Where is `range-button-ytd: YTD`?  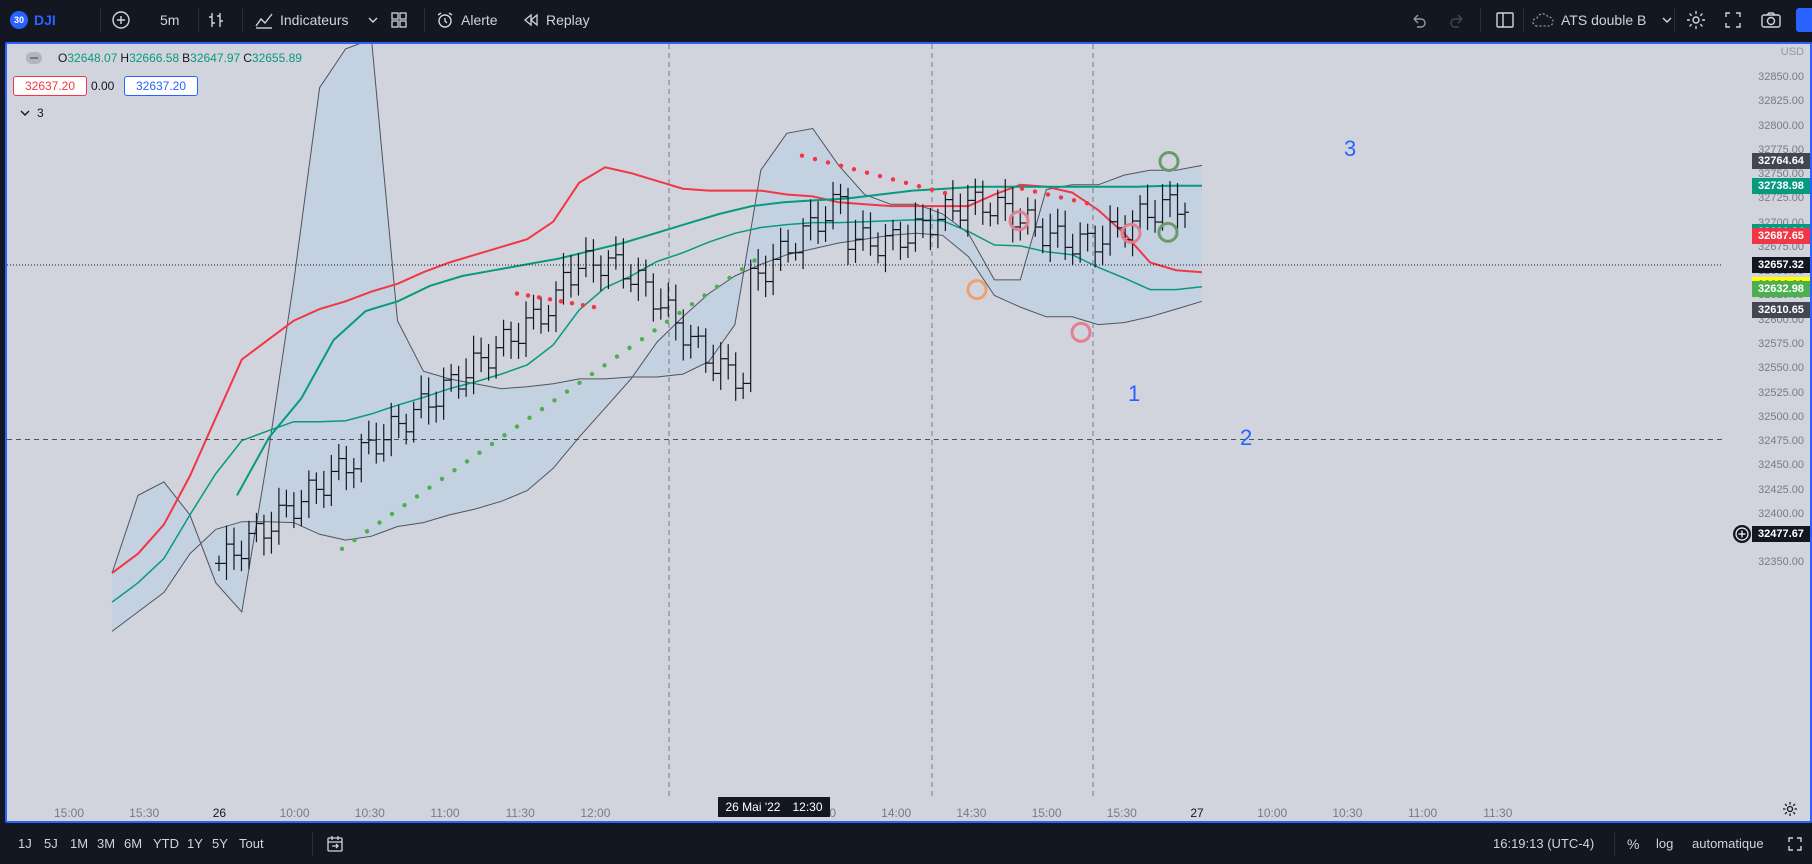 range-button-ytd: YTD is located at coordinates (166, 843).